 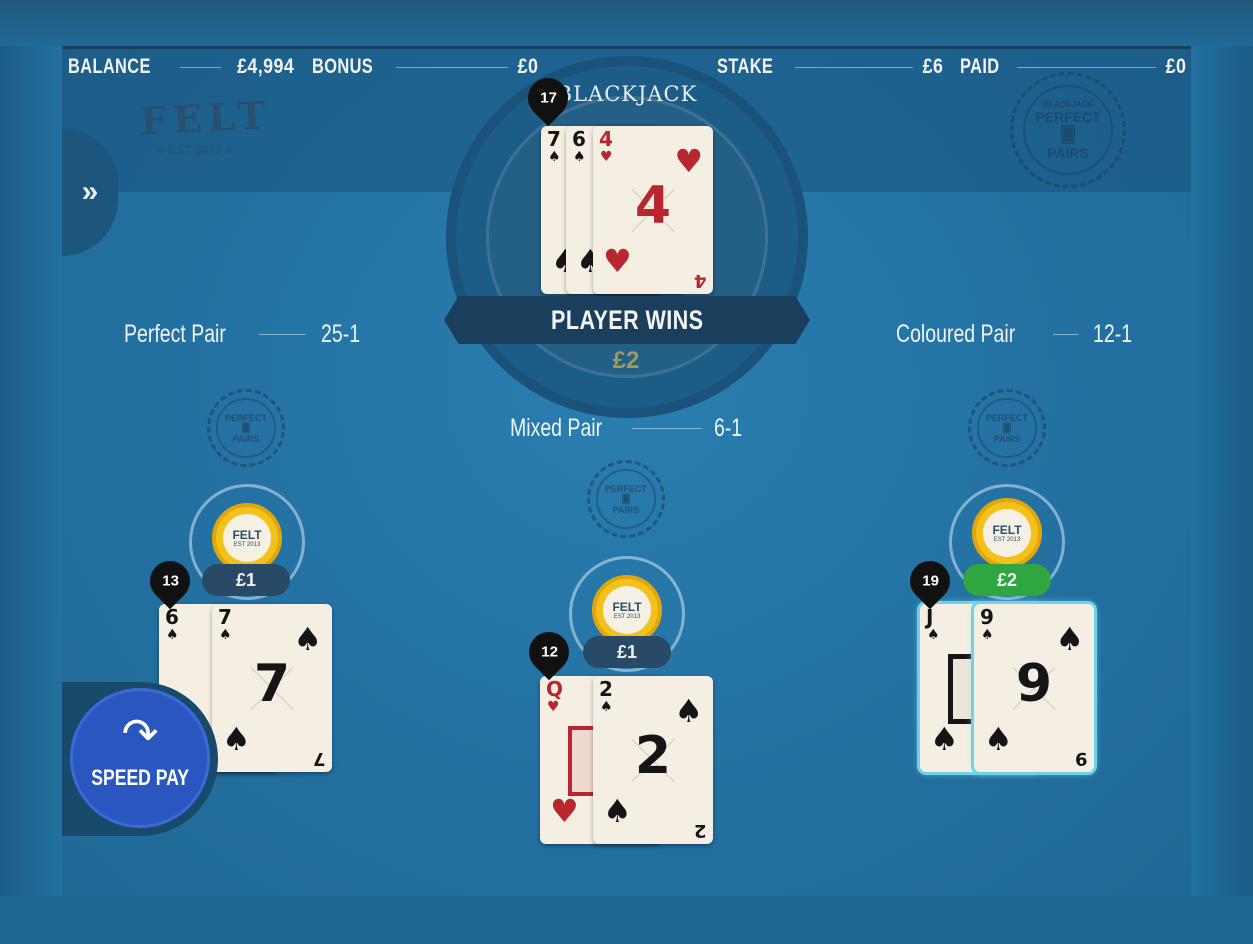 I want to click on background-top, so click(x=626, y=23).